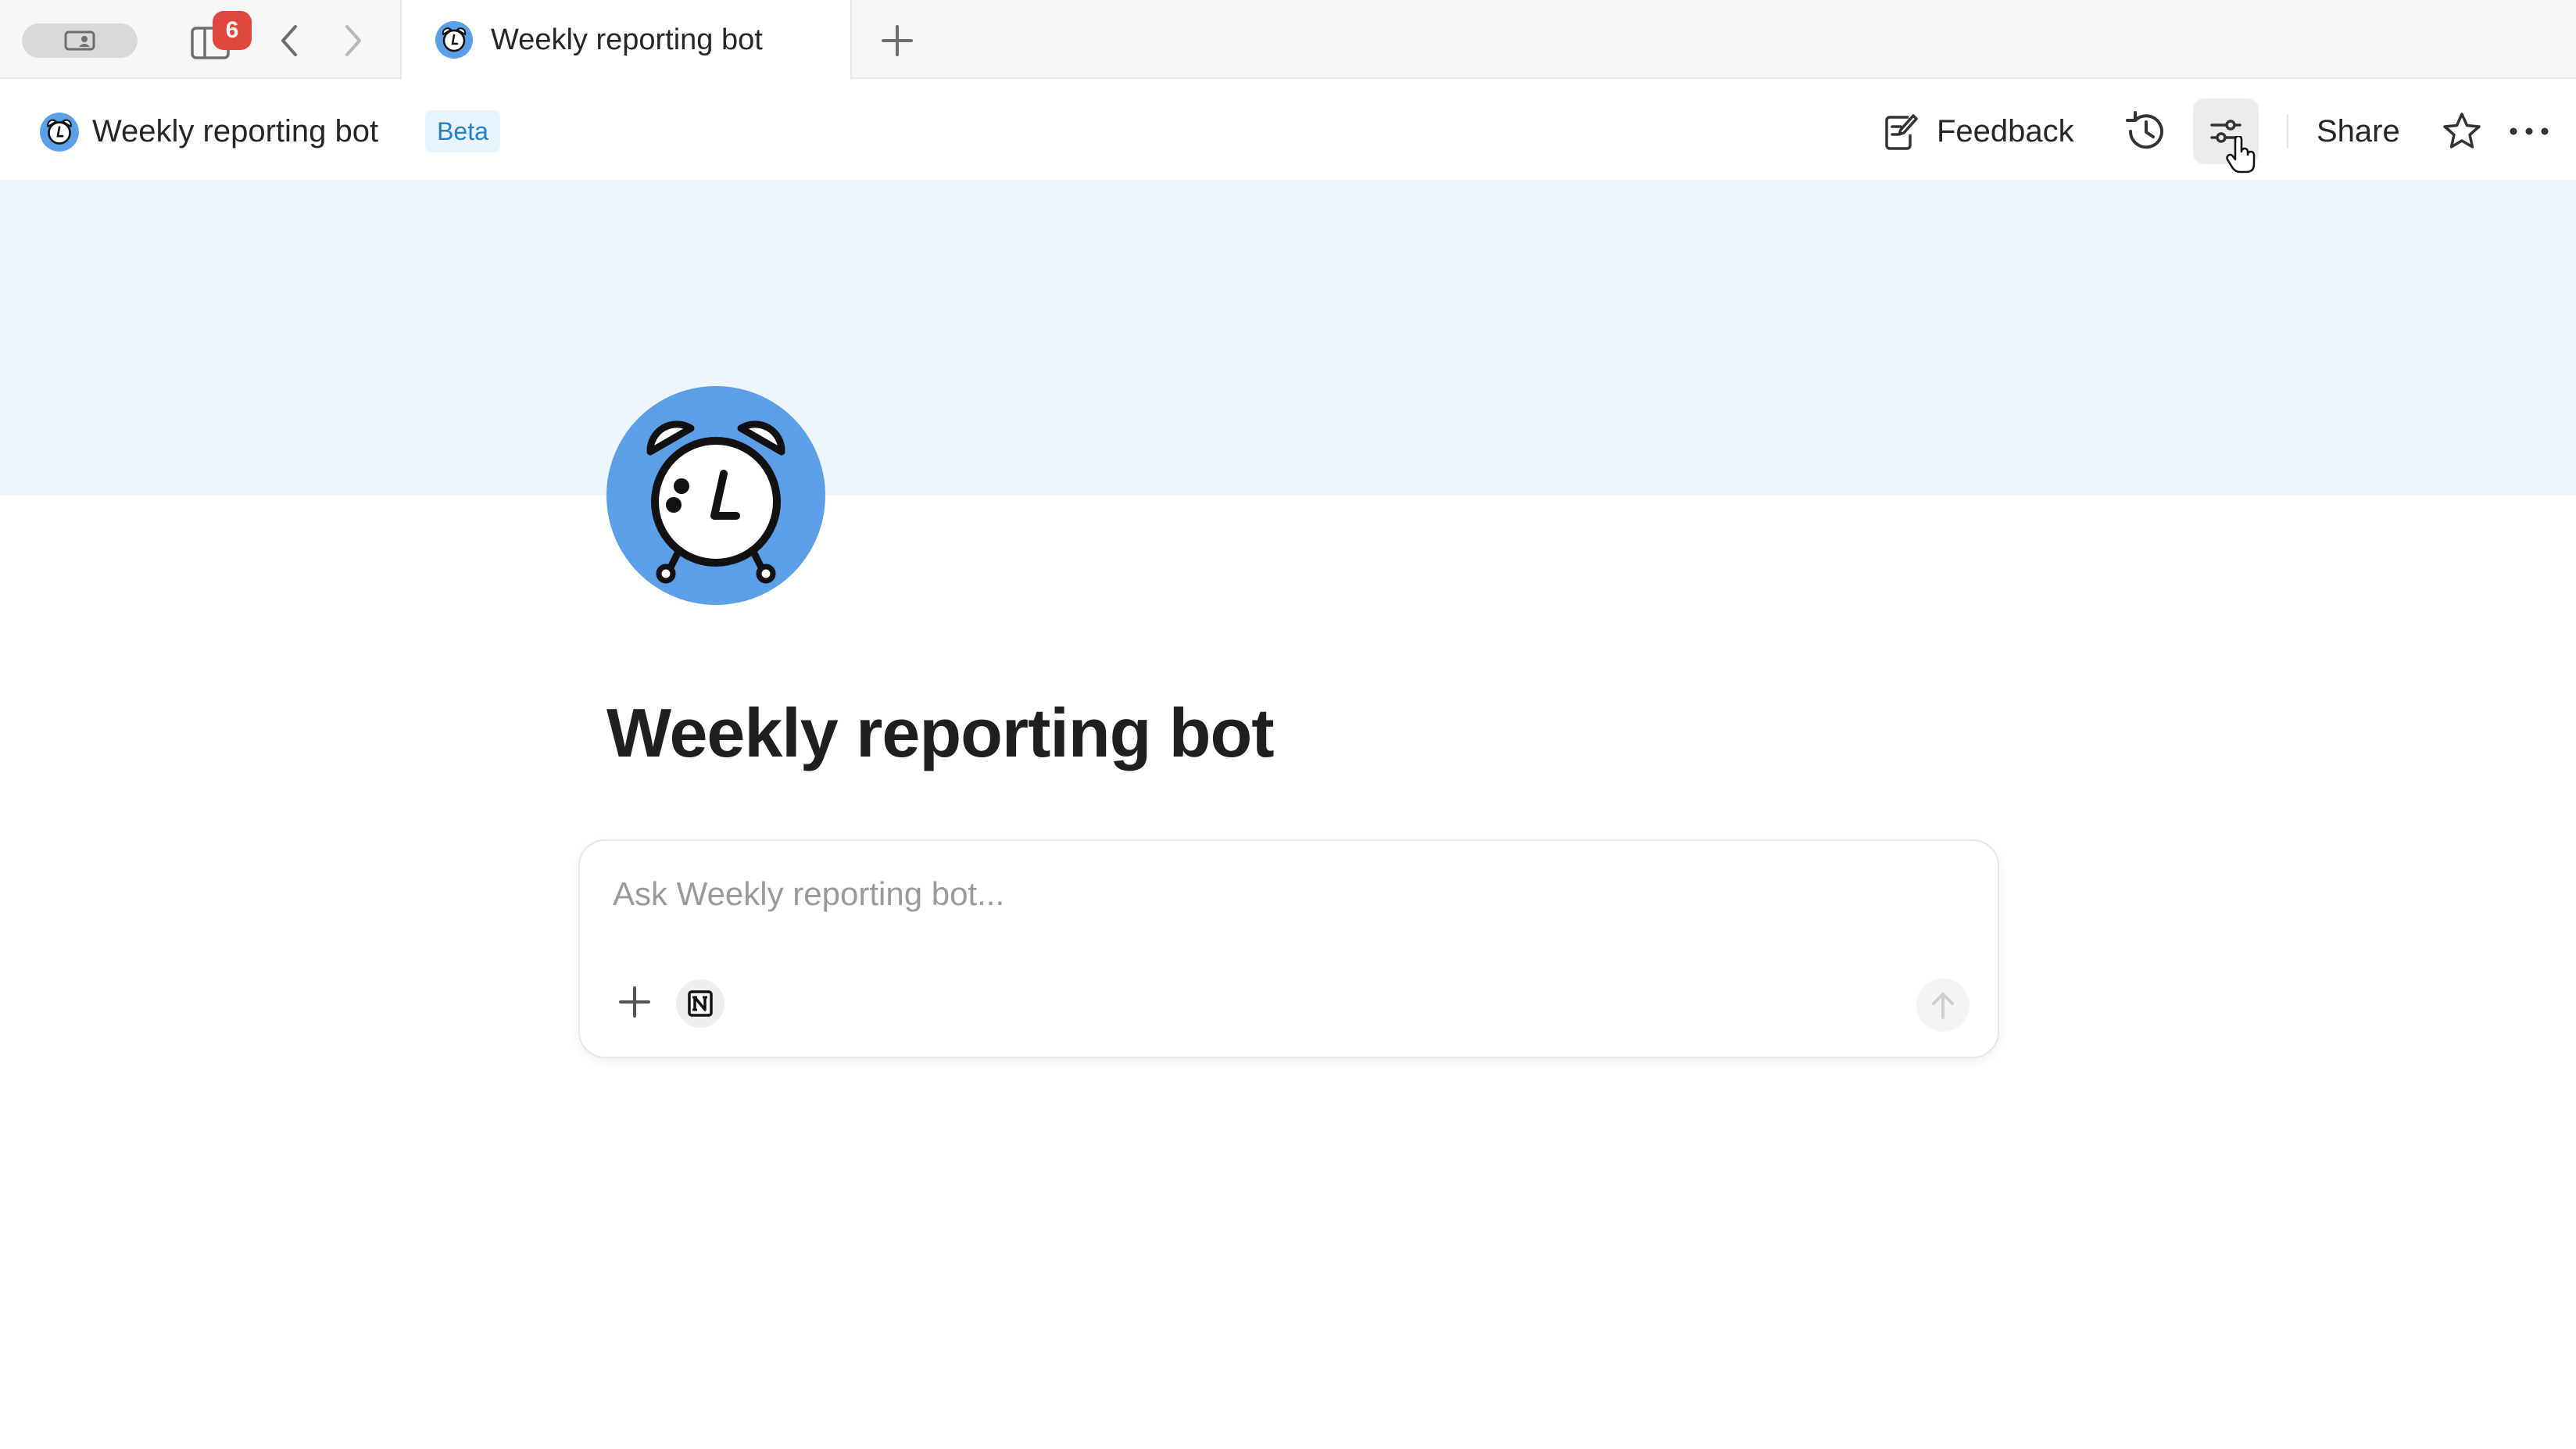 This screenshot has height=1449, width=2576. I want to click on browser-tab-strip: 6 Weekly reporting bot, so click(1288, 40).